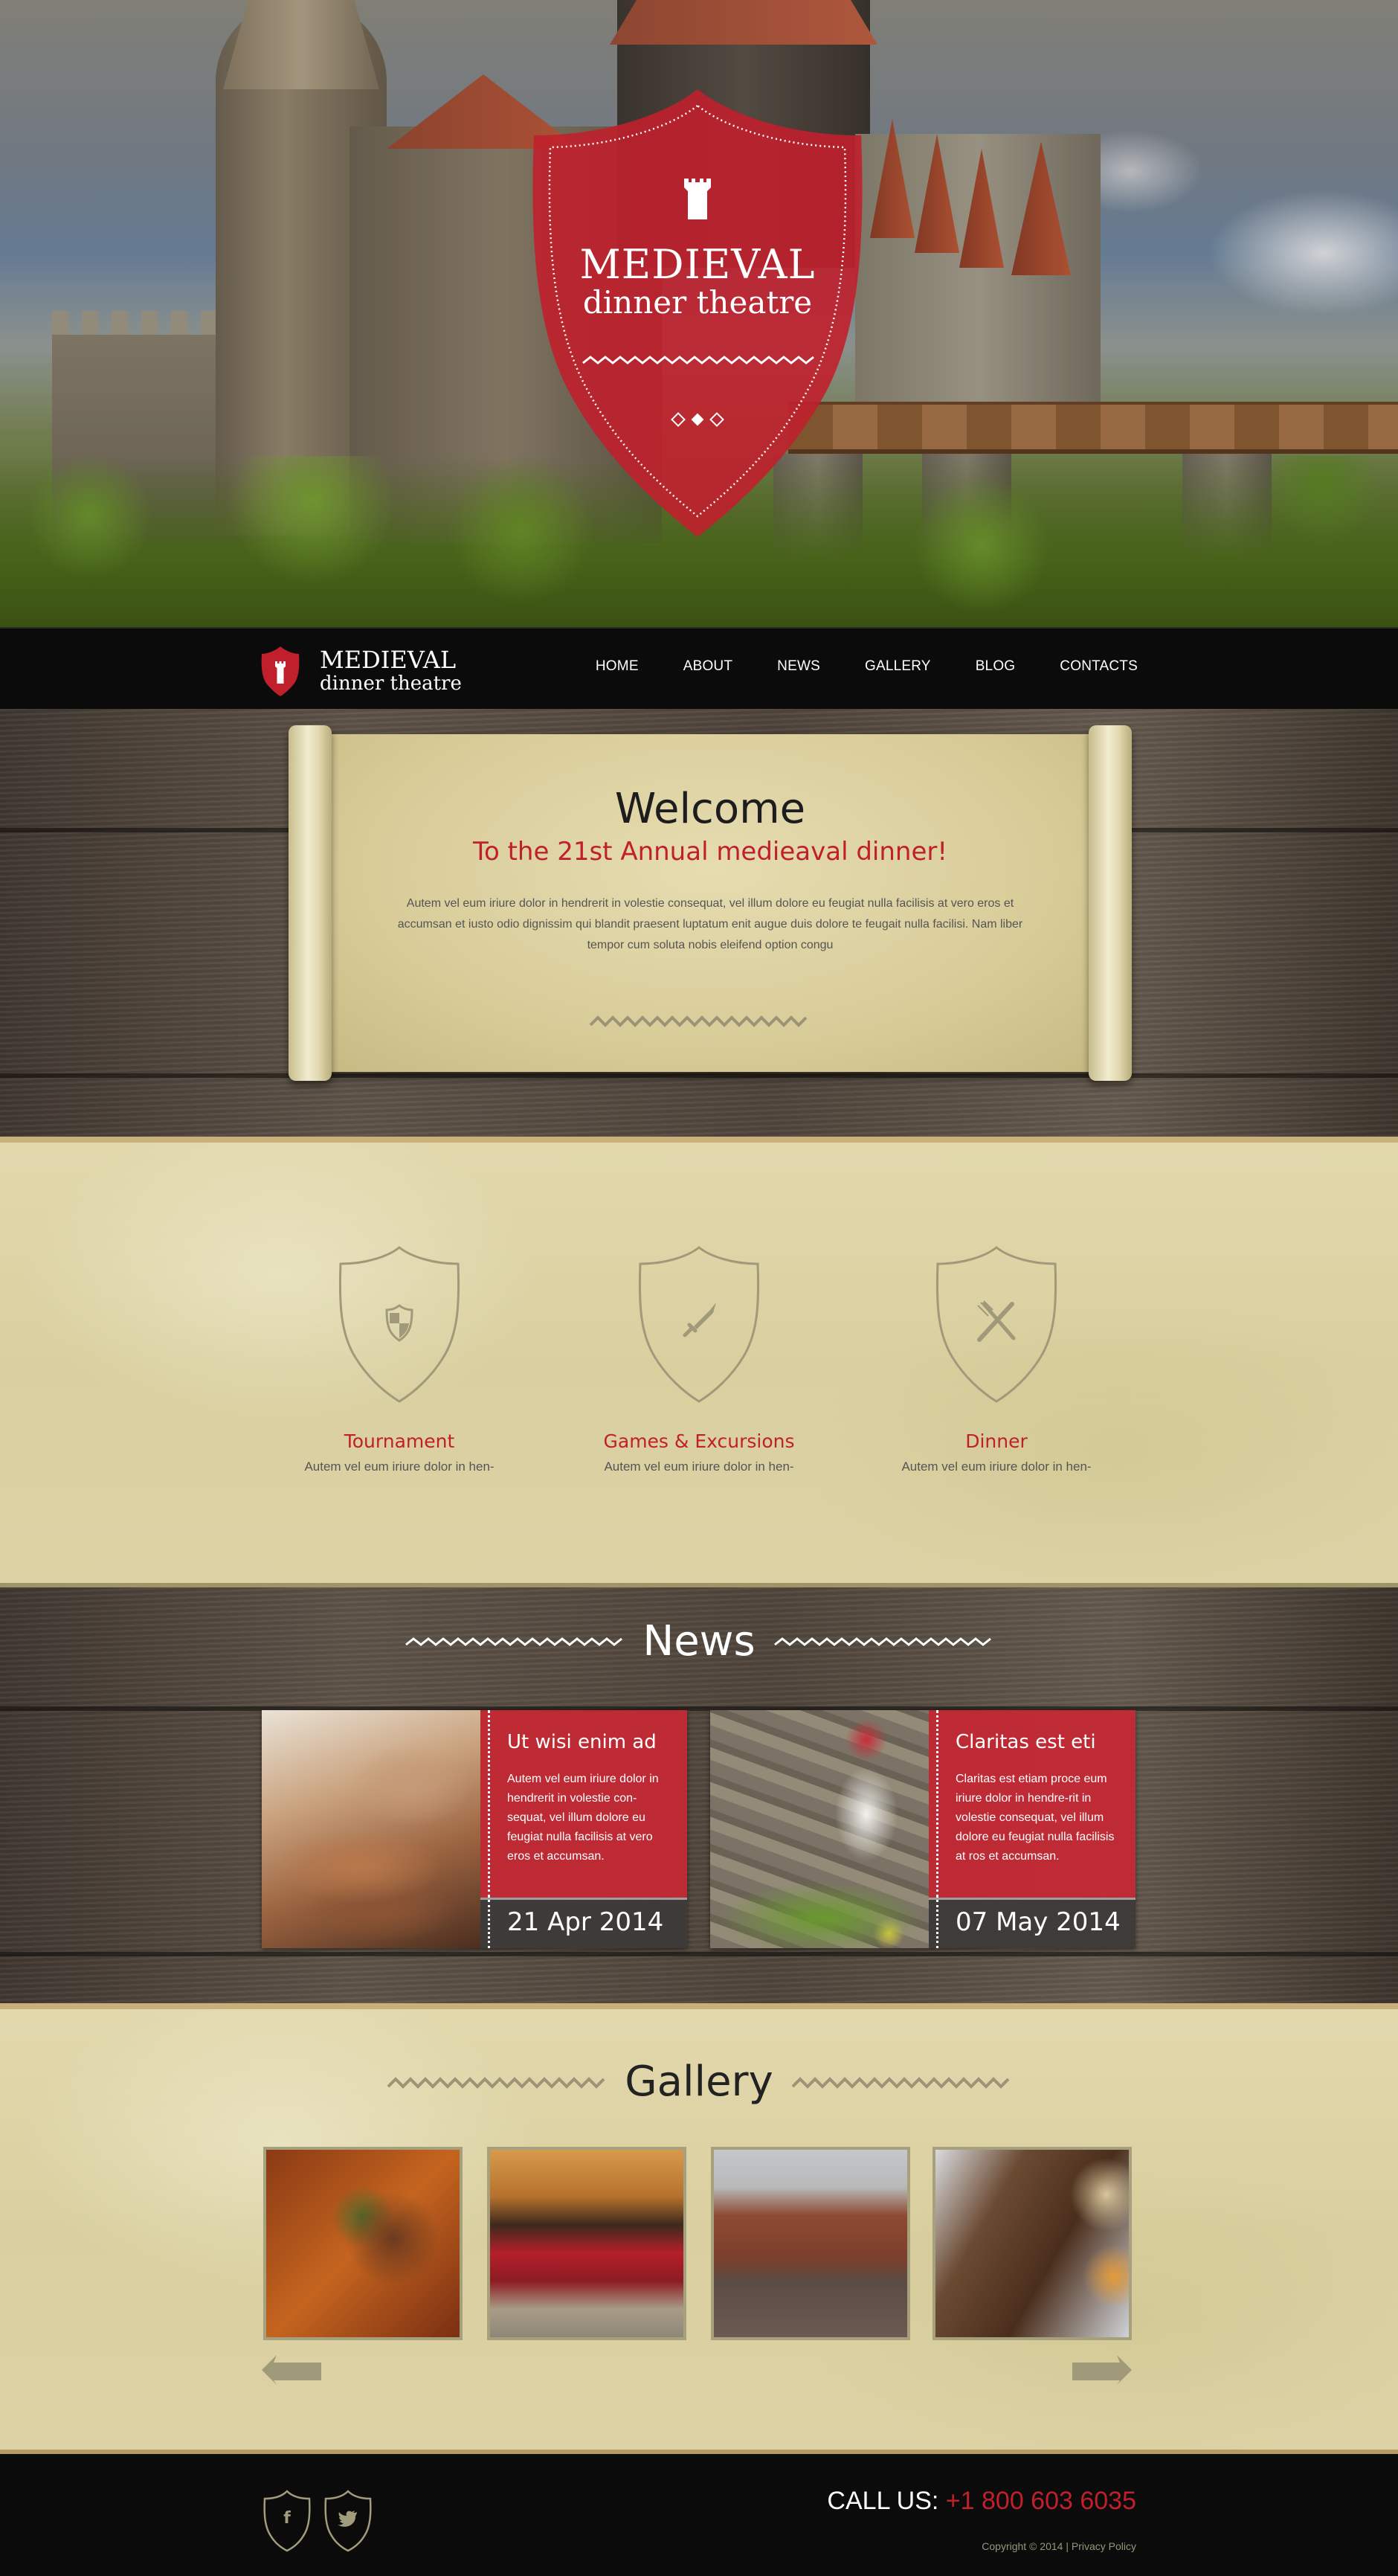  What do you see at coordinates (1104, 2546) in the screenshot?
I see `privacy-policy-link: Privacy Policy` at bounding box center [1104, 2546].